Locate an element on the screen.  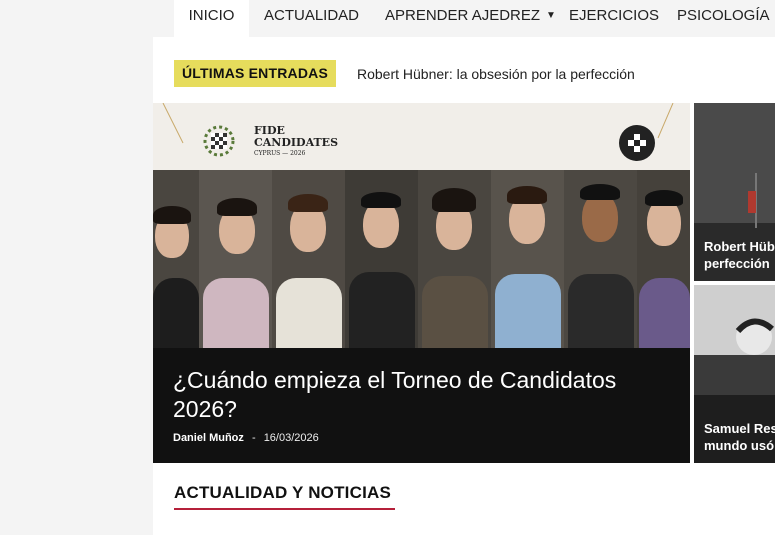
nav-item-psicologia: PSICOLOGÍA is located at coordinates (723, 18).